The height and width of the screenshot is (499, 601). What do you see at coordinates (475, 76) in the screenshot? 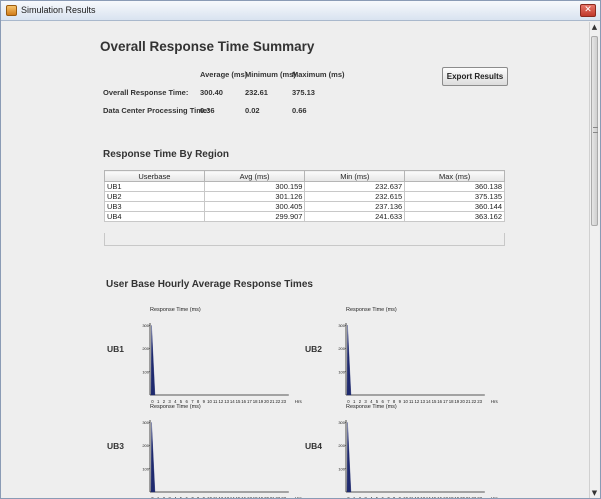
I see `export-results-button: Export Results` at bounding box center [475, 76].